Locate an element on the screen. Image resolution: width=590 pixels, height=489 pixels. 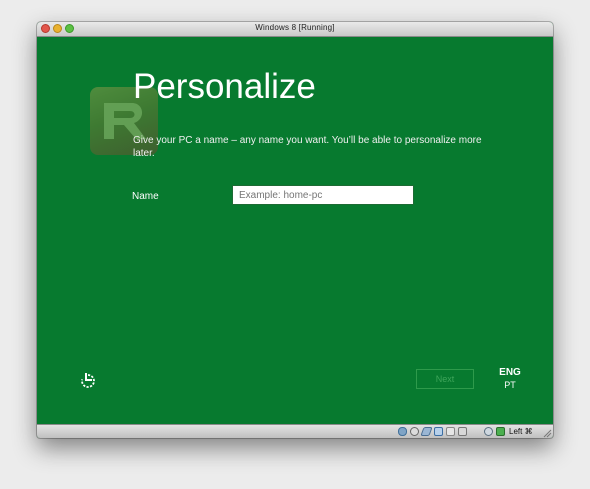
mouse-integration-icon is located at coordinates (500, 431).